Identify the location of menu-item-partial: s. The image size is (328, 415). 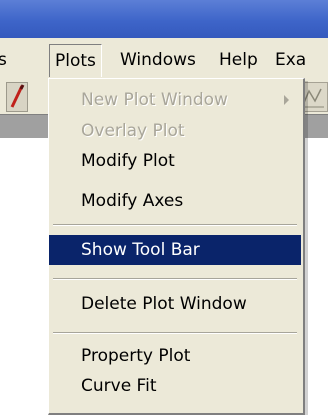
(3, 60).